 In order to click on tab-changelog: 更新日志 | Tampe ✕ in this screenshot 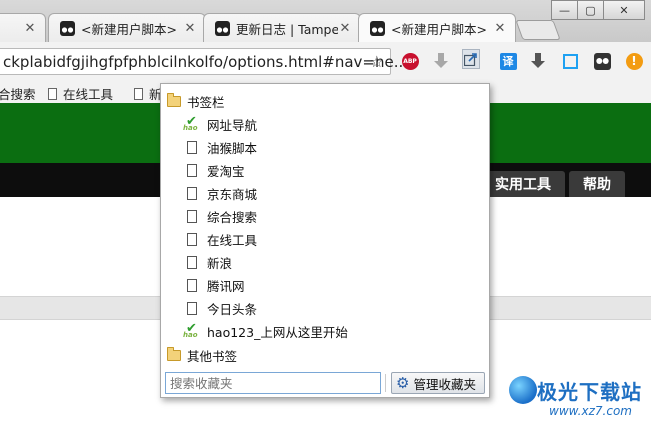, I will do `click(282, 27)`.